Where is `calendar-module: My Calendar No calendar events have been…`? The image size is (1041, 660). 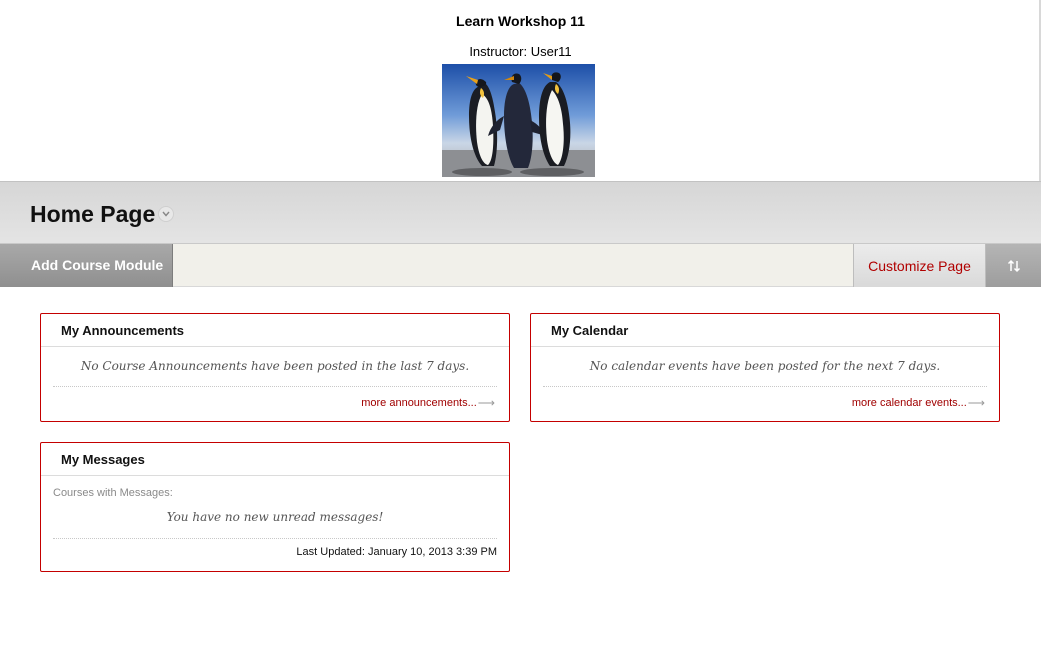
calendar-module: My Calendar No calendar events have been… is located at coordinates (765, 367).